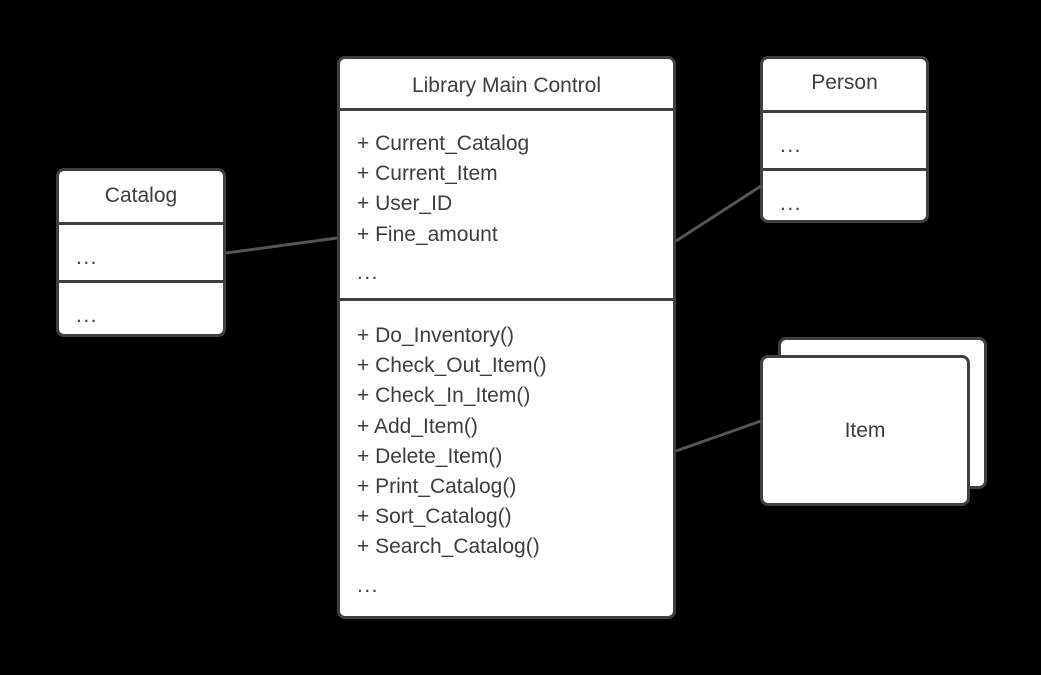 Image resolution: width=1041 pixels, height=675 pixels. What do you see at coordinates (448, 547) in the screenshot?
I see `member-item: + Search_Catalog()` at bounding box center [448, 547].